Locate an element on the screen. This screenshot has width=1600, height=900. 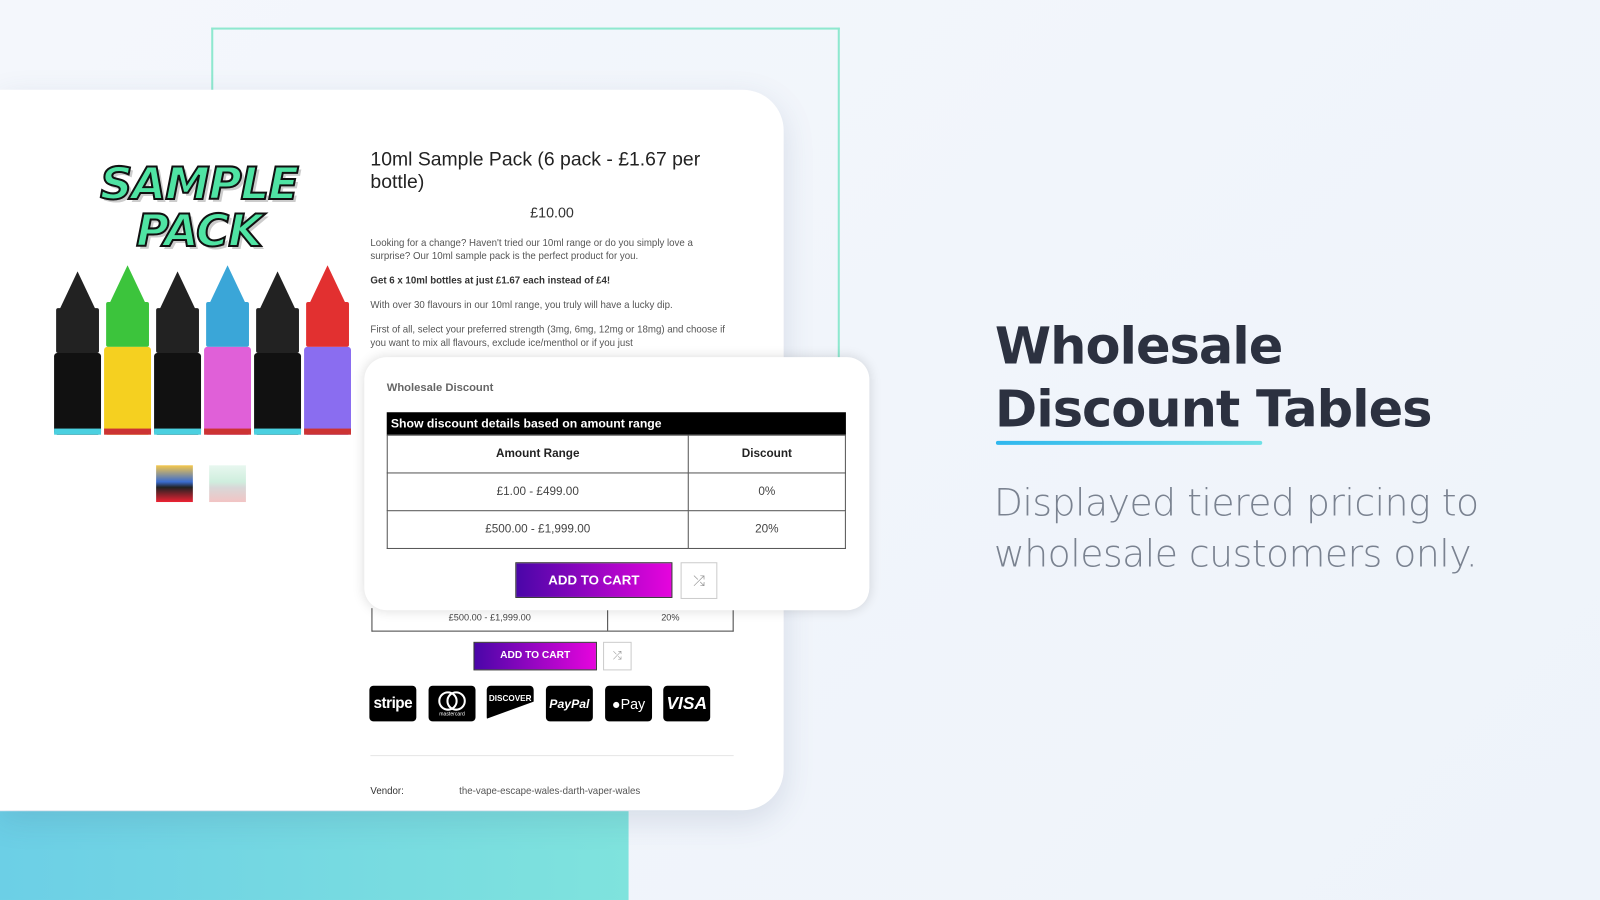
table-row: £1.00 - £499.00 0% is located at coordinates (616, 492).